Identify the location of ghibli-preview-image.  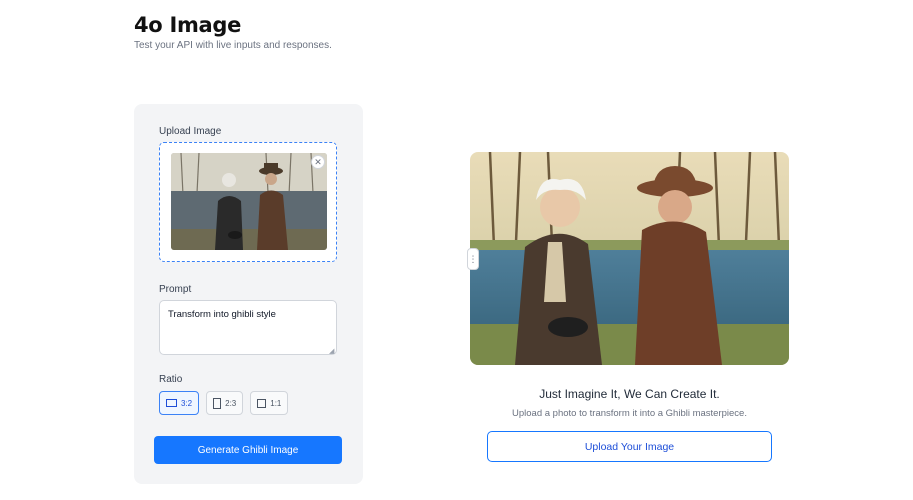
(629, 258).